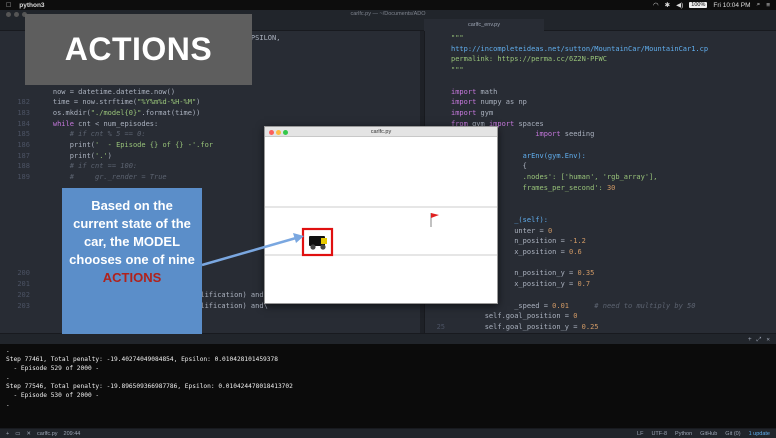 The height and width of the screenshot is (438, 776). I want to click on game-window-title-bar: carlfc.py, so click(381, 132).